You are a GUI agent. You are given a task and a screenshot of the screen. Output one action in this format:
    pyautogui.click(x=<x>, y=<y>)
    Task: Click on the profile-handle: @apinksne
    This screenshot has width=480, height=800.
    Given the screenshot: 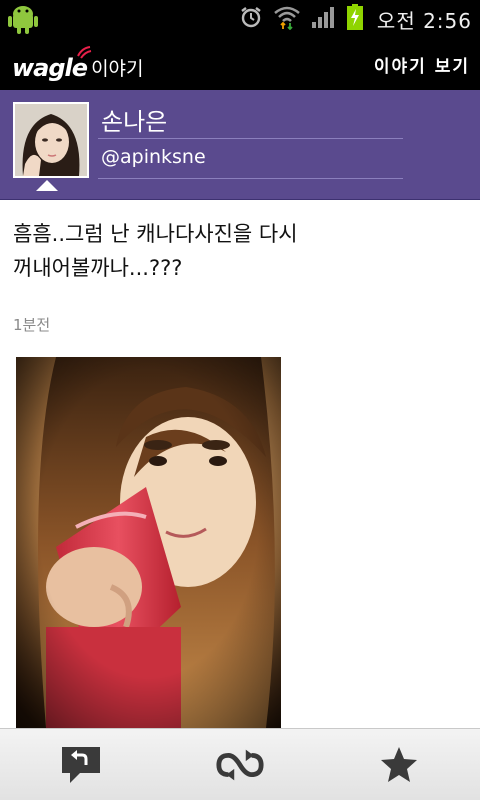 What is the action you would take?
    pyautogui.click(x=153, y=157)
    